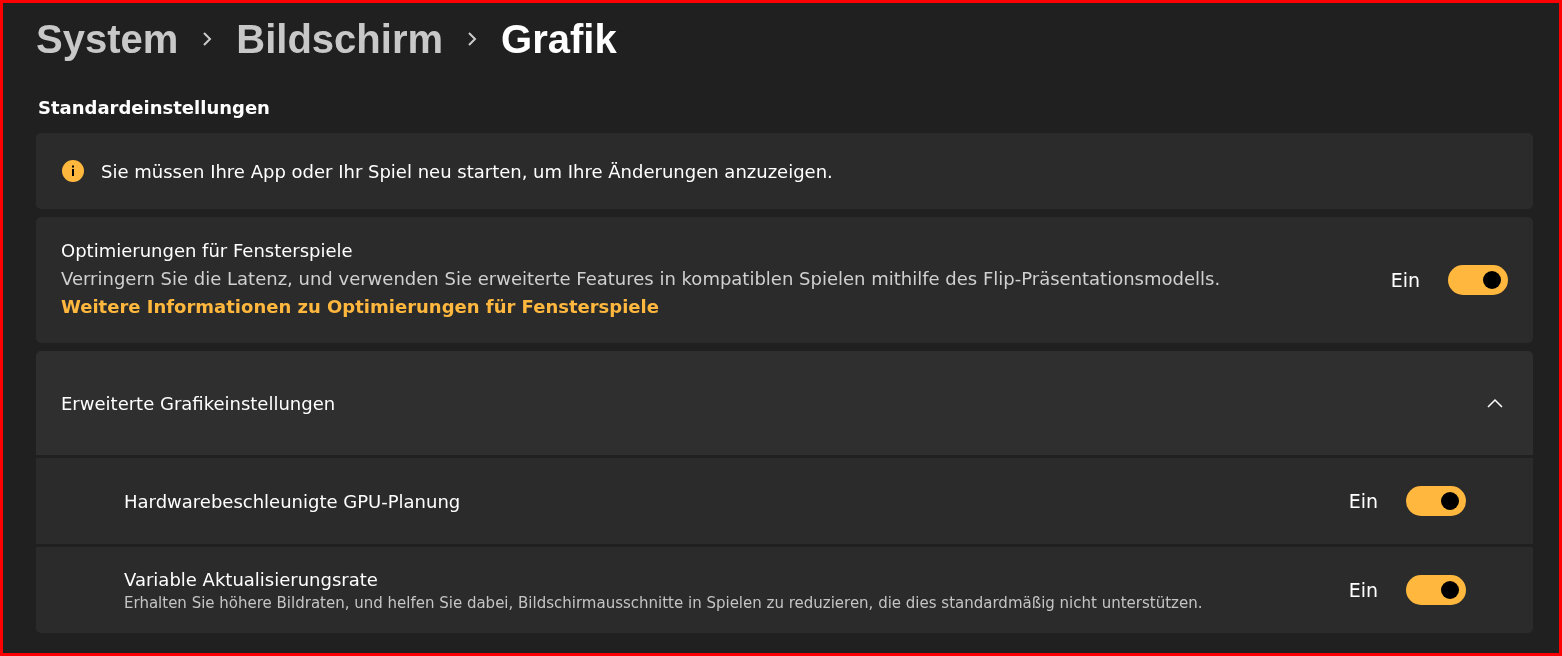 The height and width of the screenshot is (656, 1562). What do you see at coordinates (251, 579) in the screenshot?
I see `setting-title: Variable Aktualisierungsrate` at bounding box center [251, 579].